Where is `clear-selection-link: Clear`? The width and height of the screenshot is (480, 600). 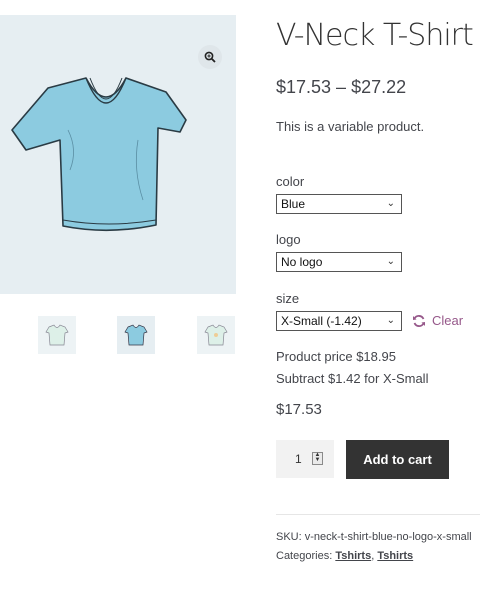 clear-selection-link: Clear is located at coordinates (437, 320).